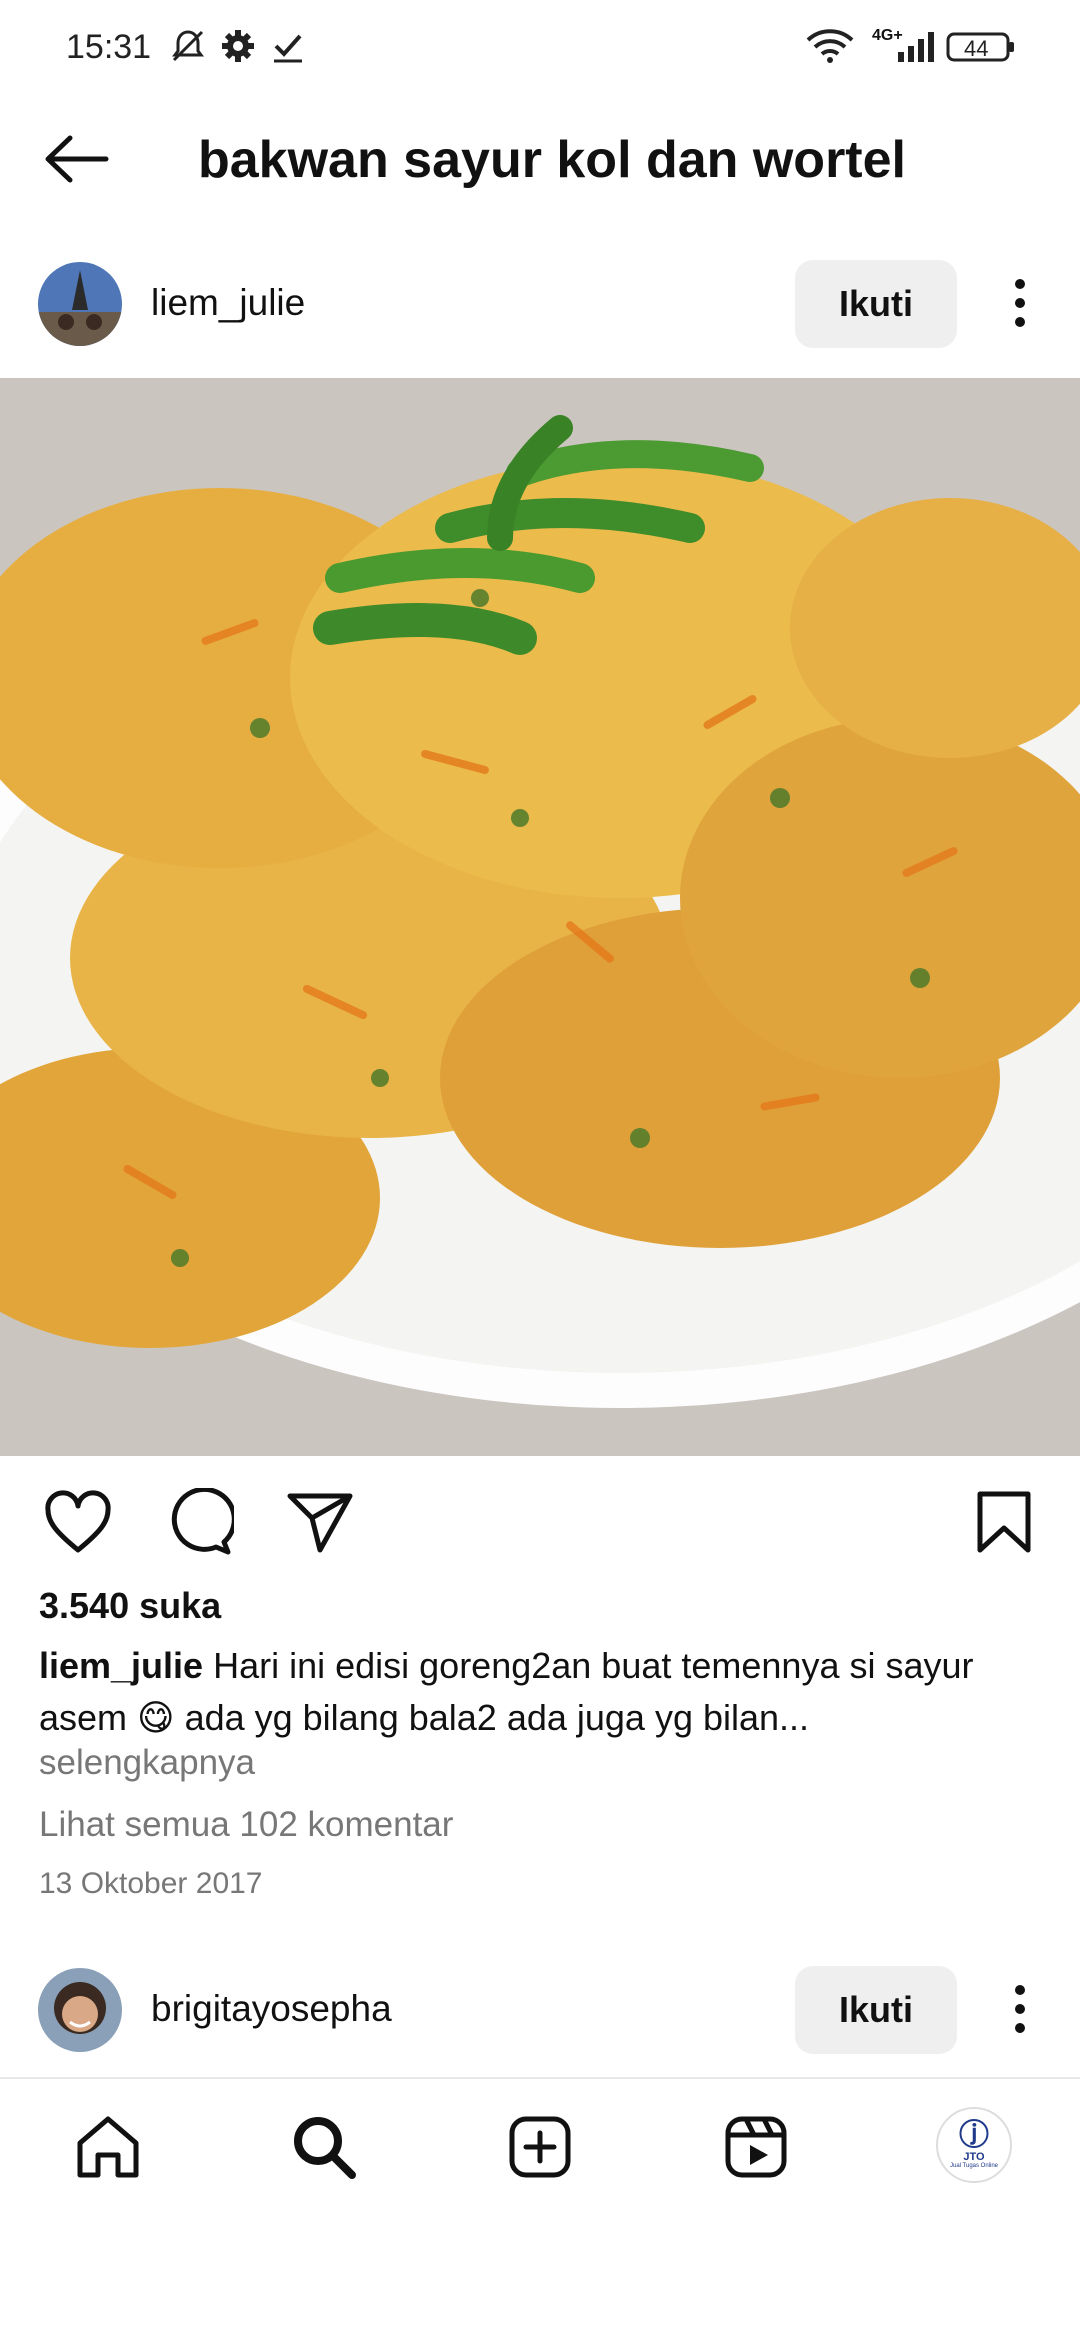 The width and height of the screenshot is (1080, 2340). I want to click on likes-count: 3.540 suka, so click(130, 1606).